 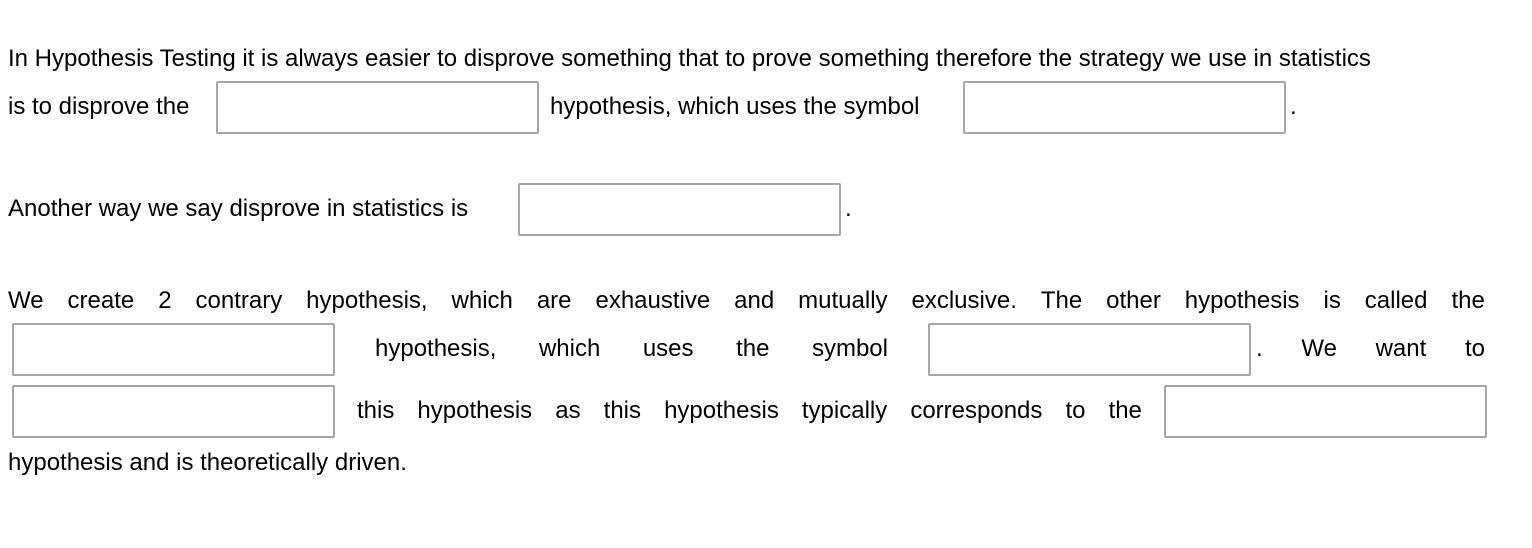 I want to click on alternative-hypothesis-symbol-input, so click(x=1089, y=349).